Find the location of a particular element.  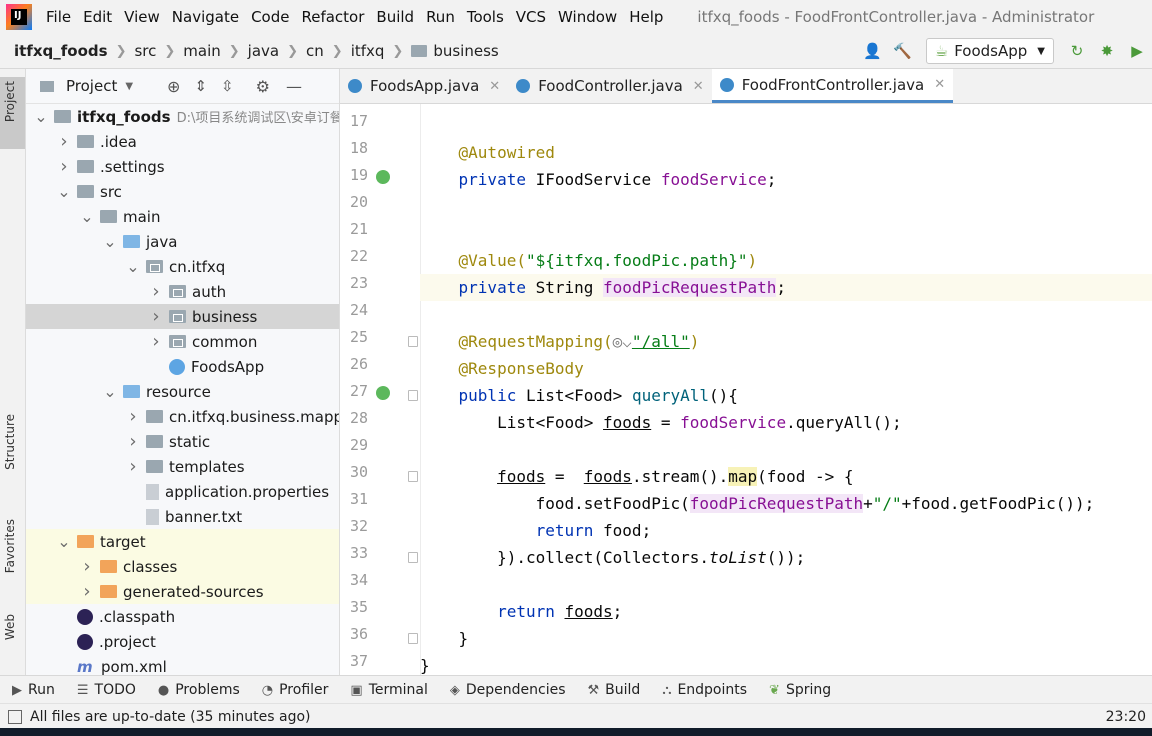

breadcrumb-item: itfxq_foods is located at coordinates (61, 51).